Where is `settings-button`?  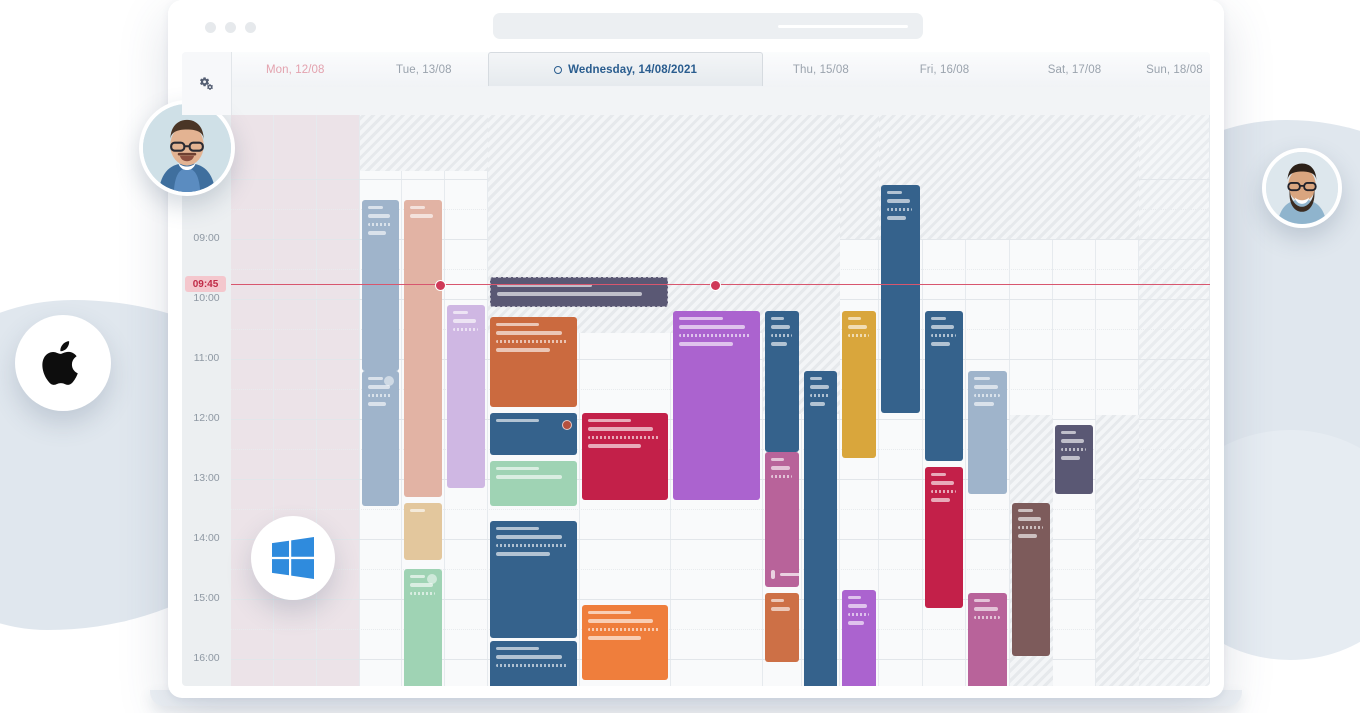 settings-button is located at coordinates (207, 83).